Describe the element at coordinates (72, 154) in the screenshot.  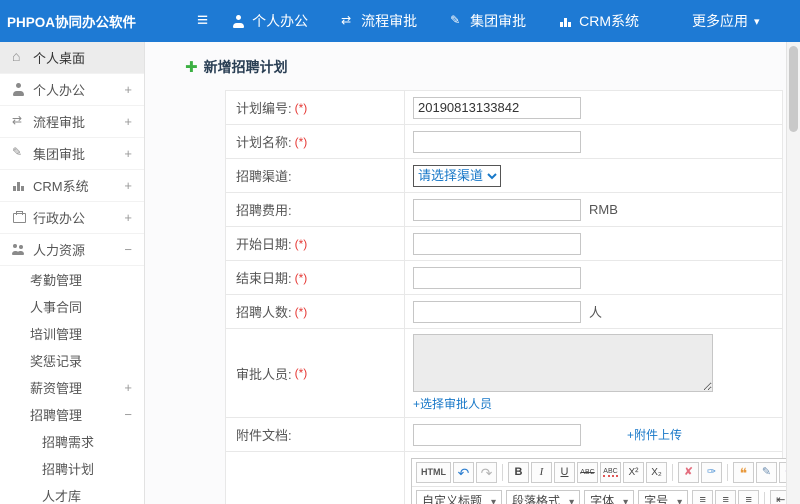
I see `sidebar-item-group-approval: 集团审批 +` at that location.